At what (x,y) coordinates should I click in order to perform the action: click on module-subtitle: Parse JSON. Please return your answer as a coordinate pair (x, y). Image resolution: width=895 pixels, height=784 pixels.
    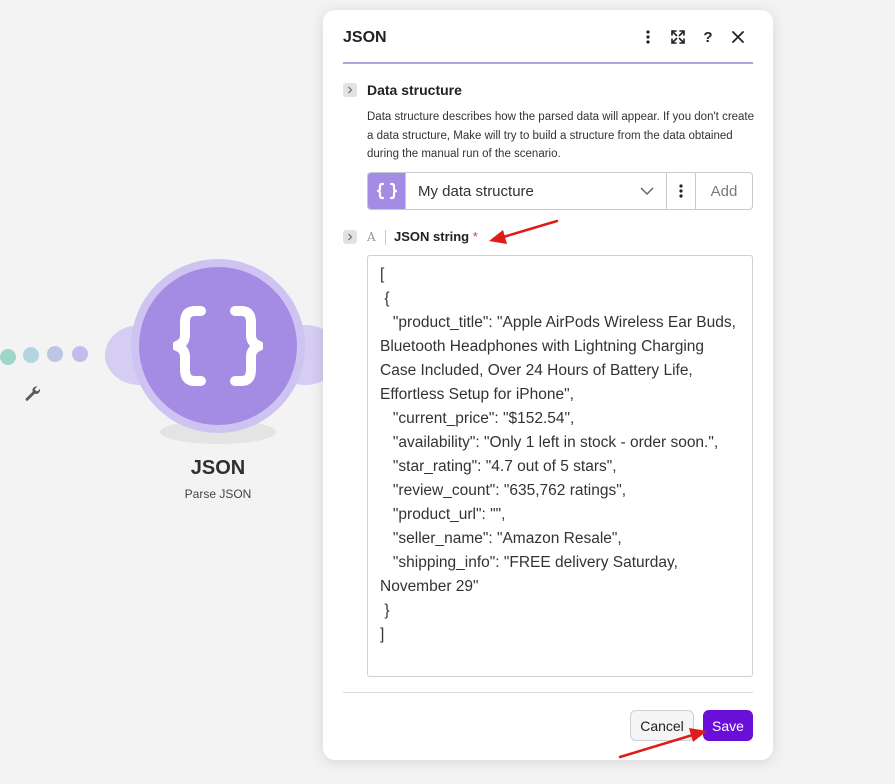
    Looking at the image, I should click on (218, 494).